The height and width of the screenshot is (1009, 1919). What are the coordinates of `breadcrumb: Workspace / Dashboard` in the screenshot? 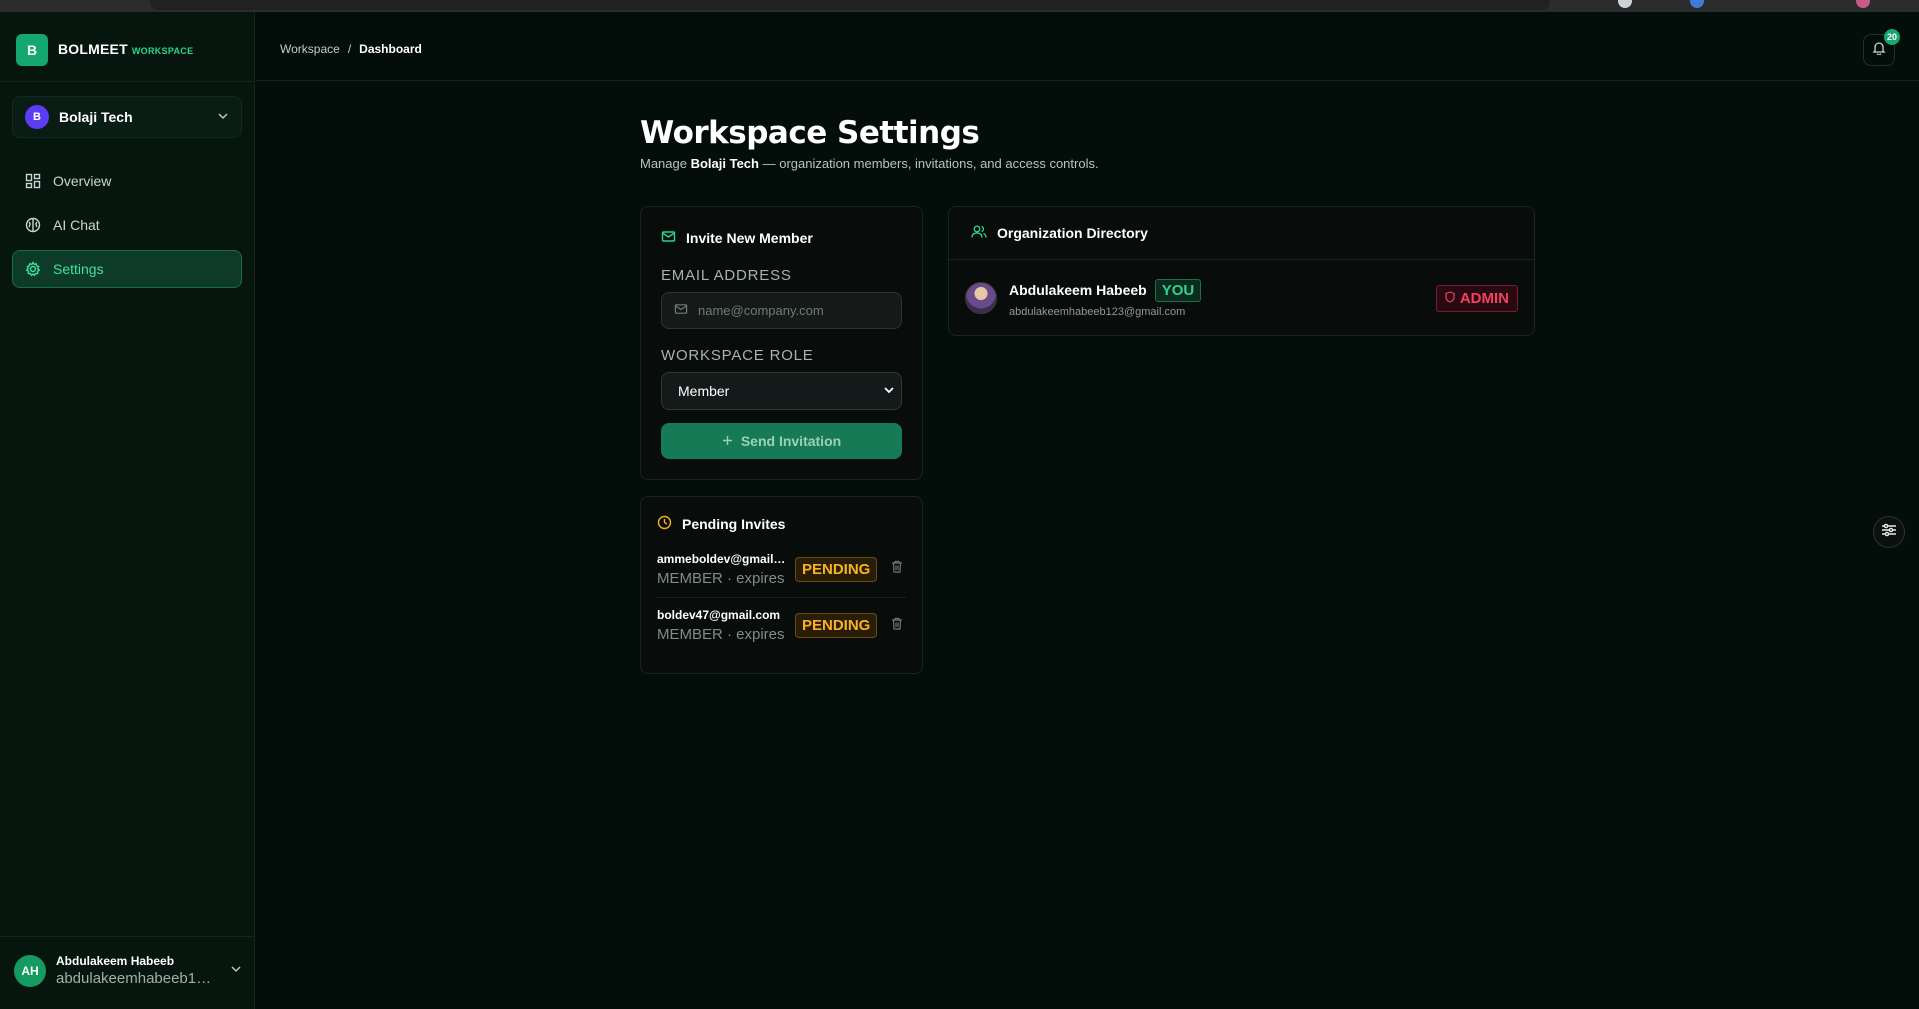 It's located at (351, 49).